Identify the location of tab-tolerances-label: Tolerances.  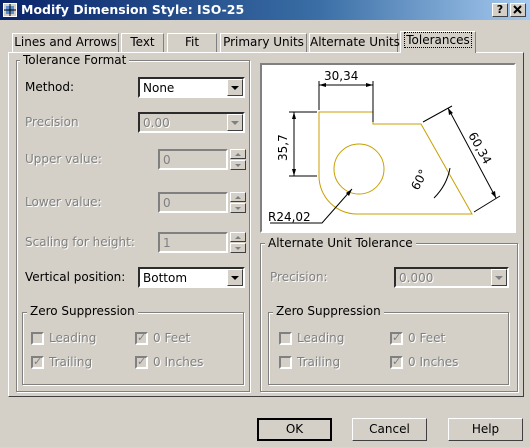
(438, 40).